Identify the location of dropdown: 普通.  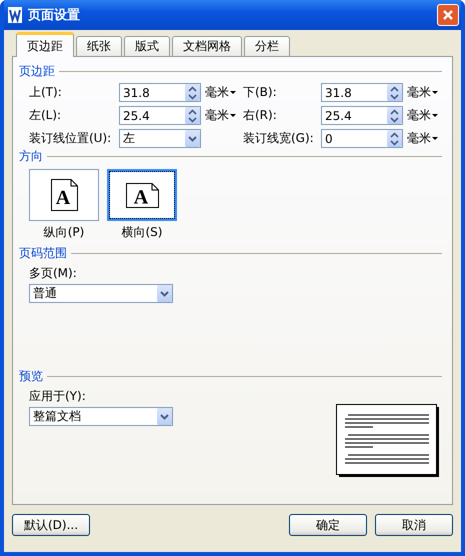
(101, 293).